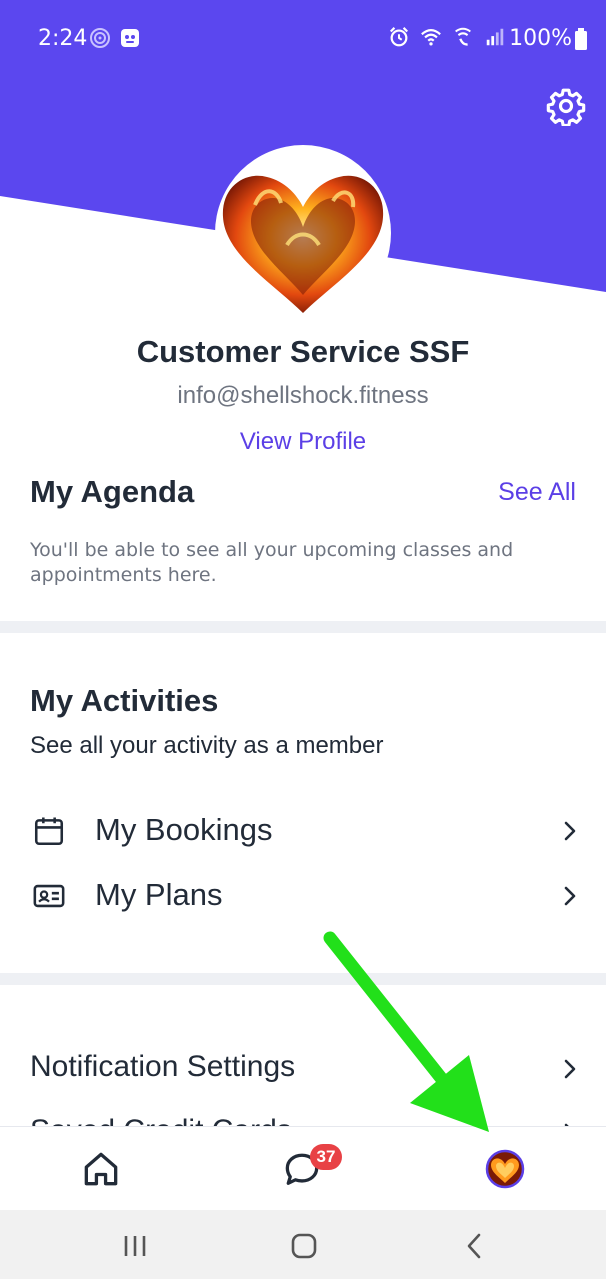 This screenshot has width=606, height=1279. What do you see at coordinates (495, 37) in the screenshot?
I see `signal-icon` at bounding box center [495, 37].